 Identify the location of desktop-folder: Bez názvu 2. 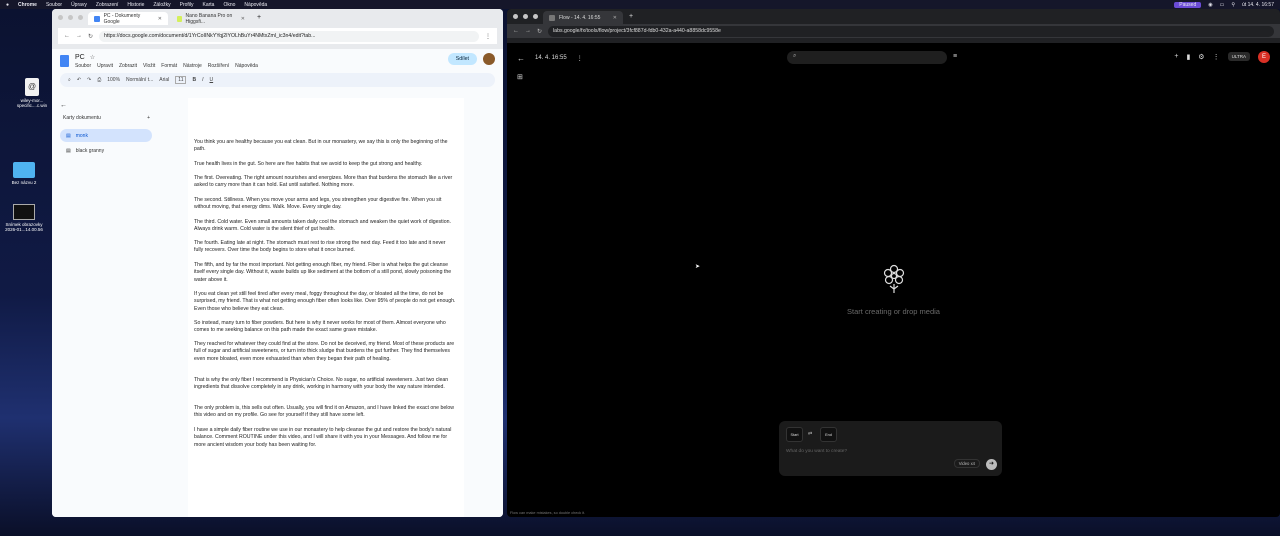
(24, 173).